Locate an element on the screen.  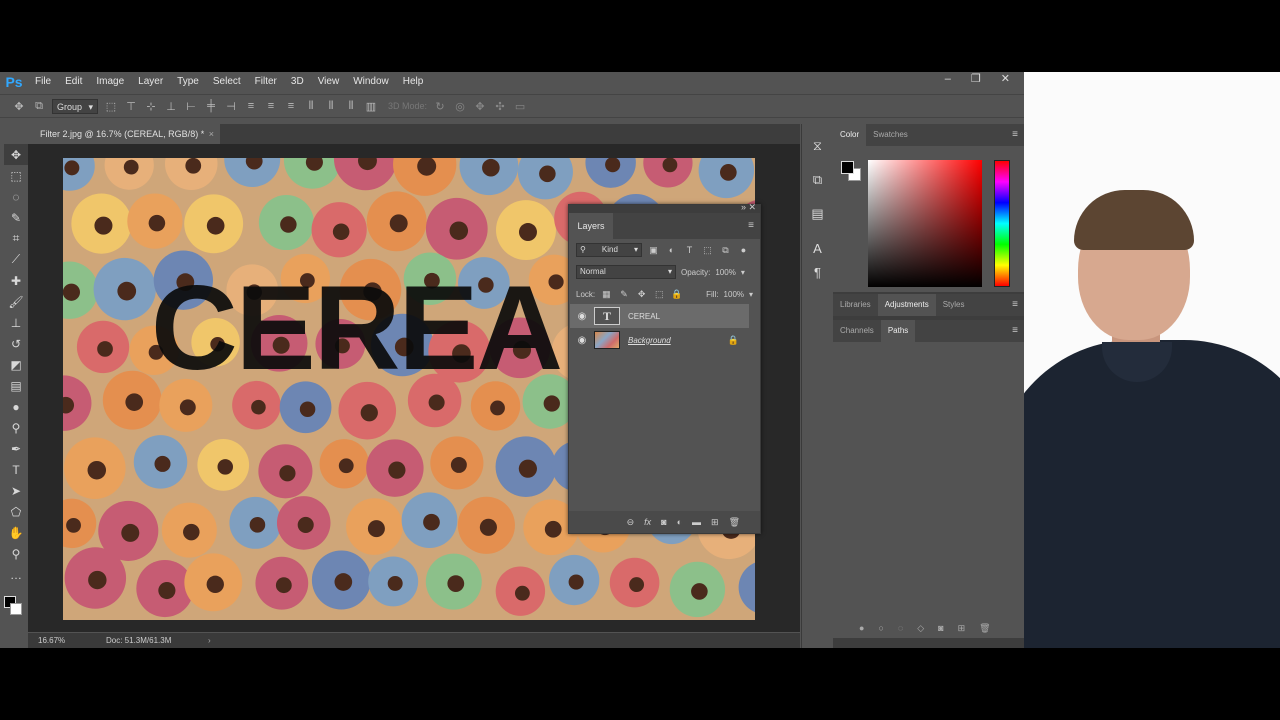
menu-filter: Filter is located at coordinates (266, 82).